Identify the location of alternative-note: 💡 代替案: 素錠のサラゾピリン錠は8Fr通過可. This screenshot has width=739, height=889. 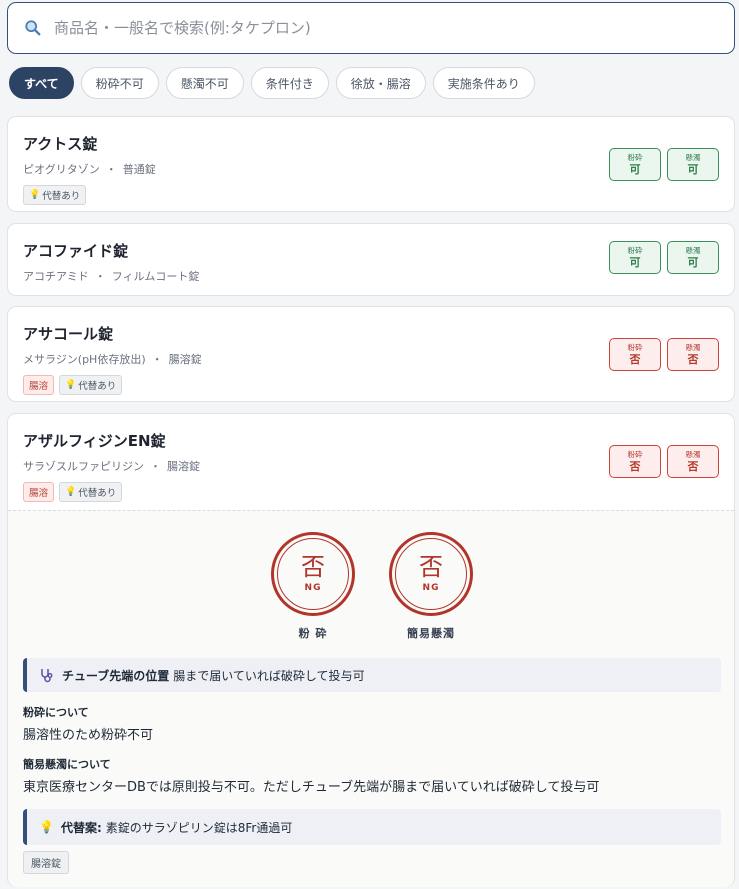
(372, 827).